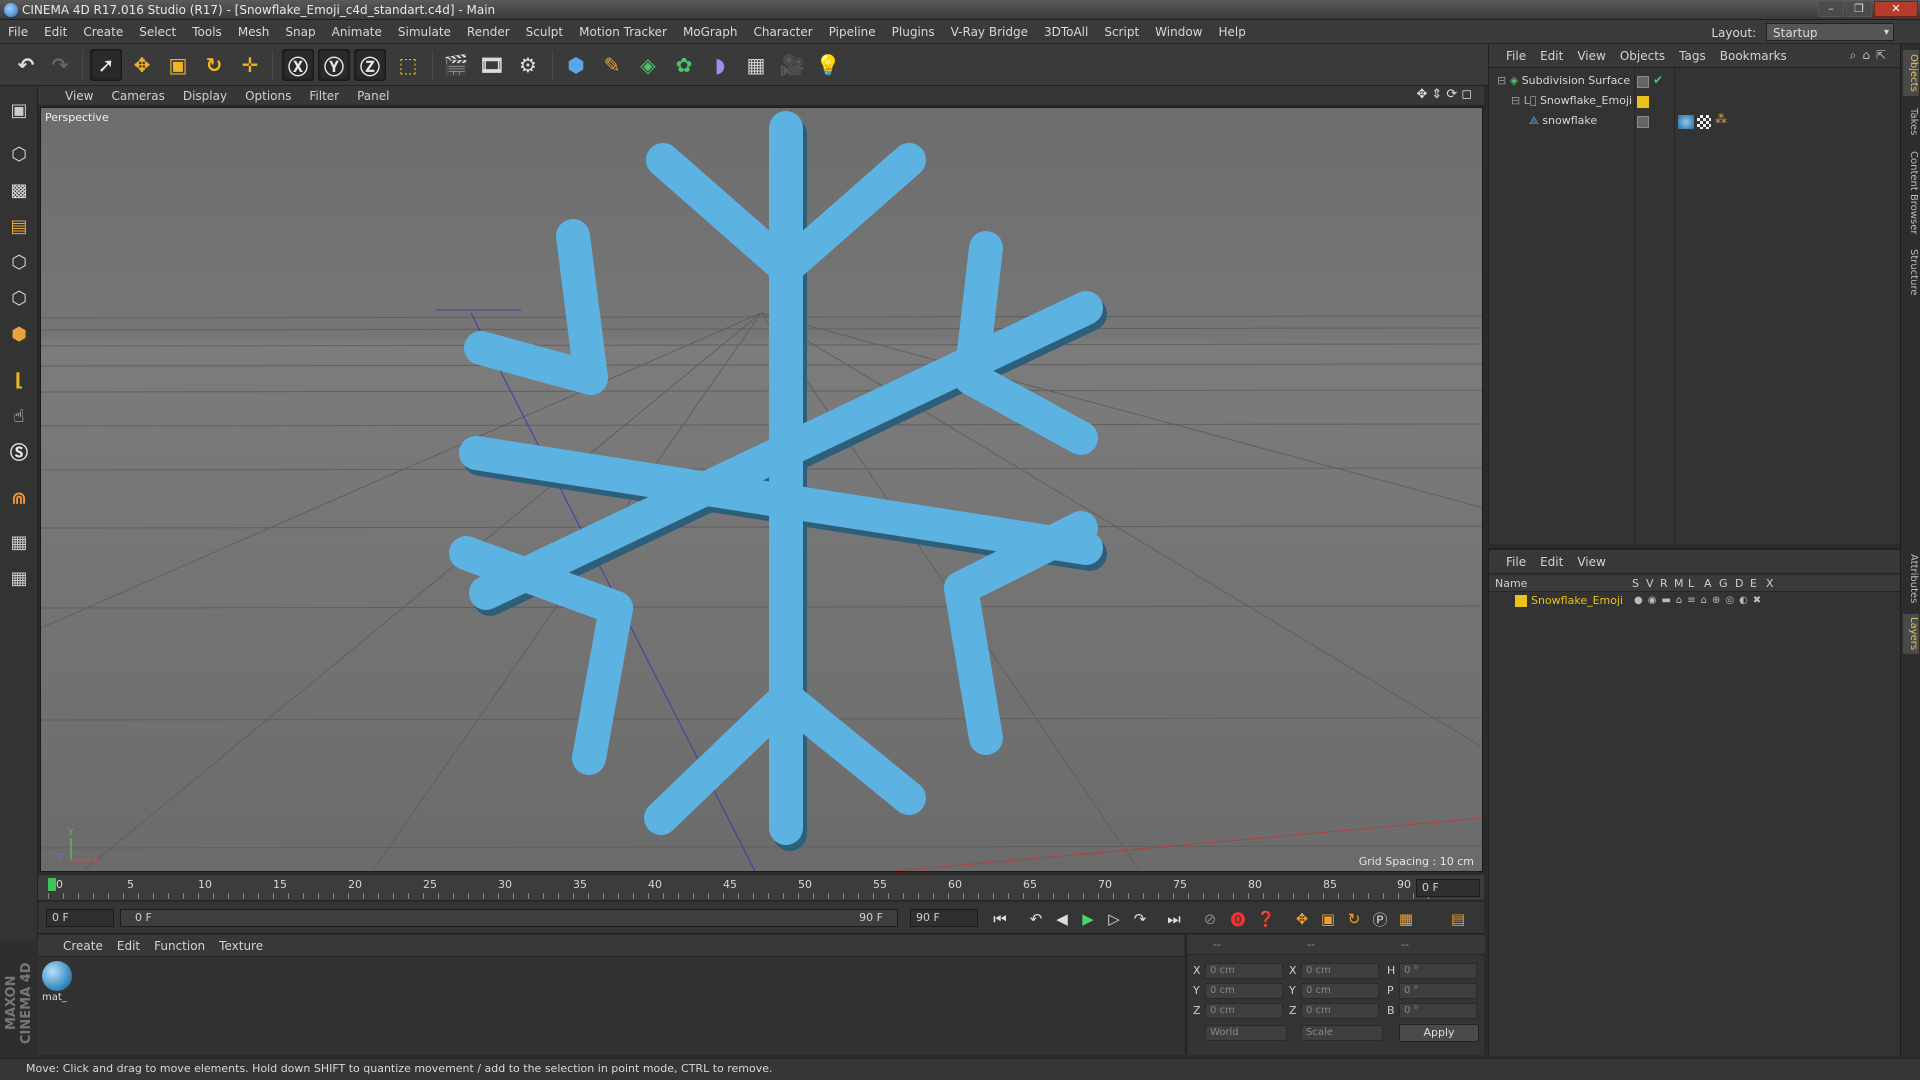  What do you see at coordinates (373, 96) in the screenshot?
I see `viewport-menu-panel: Panel` at bounding box center [373, 96].